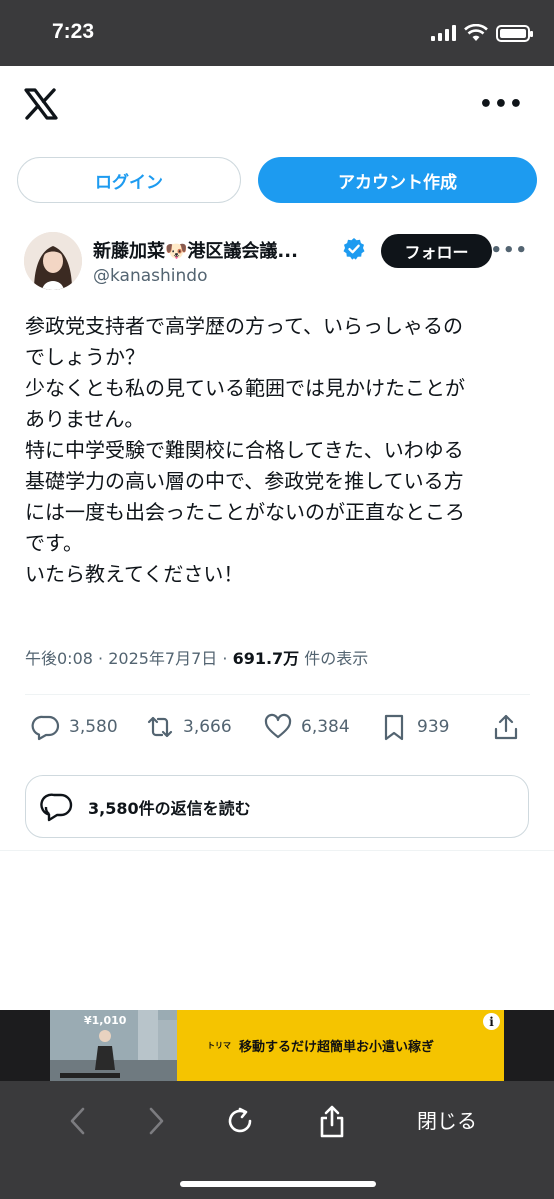  I want to click on reply-icon, so click(45, 728).